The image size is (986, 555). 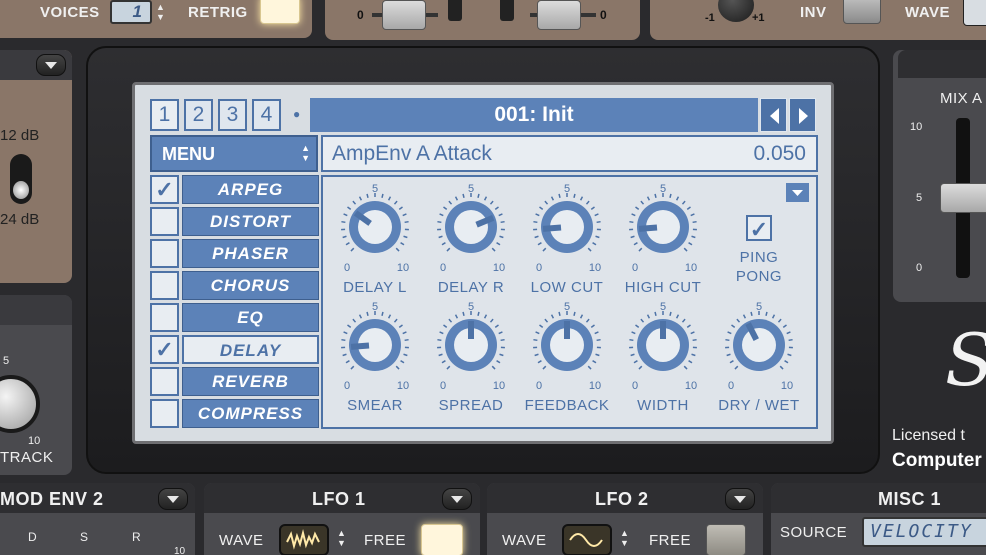 I want to click on fx-menu-item: EQ, so click(x=250, y=317).